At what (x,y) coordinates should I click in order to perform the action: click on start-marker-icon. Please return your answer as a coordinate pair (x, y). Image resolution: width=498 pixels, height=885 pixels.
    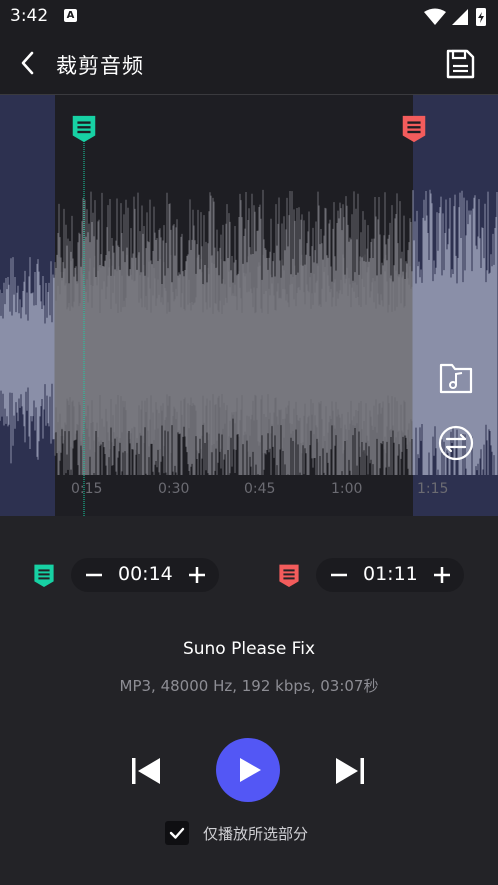
    Looking at the image, I should click on (44, 575).